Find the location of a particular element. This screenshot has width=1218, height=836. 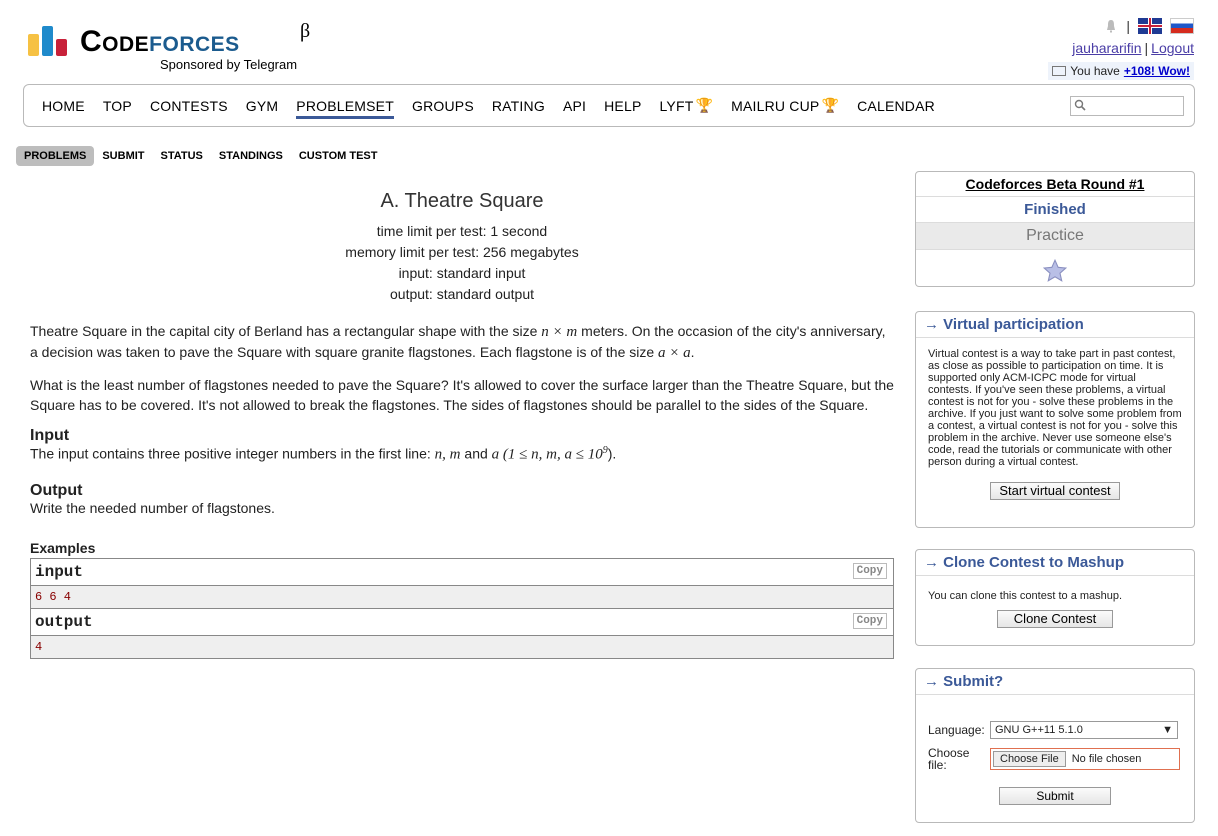

tab-custom-test: Custom test is located at coordinates (338, 156).